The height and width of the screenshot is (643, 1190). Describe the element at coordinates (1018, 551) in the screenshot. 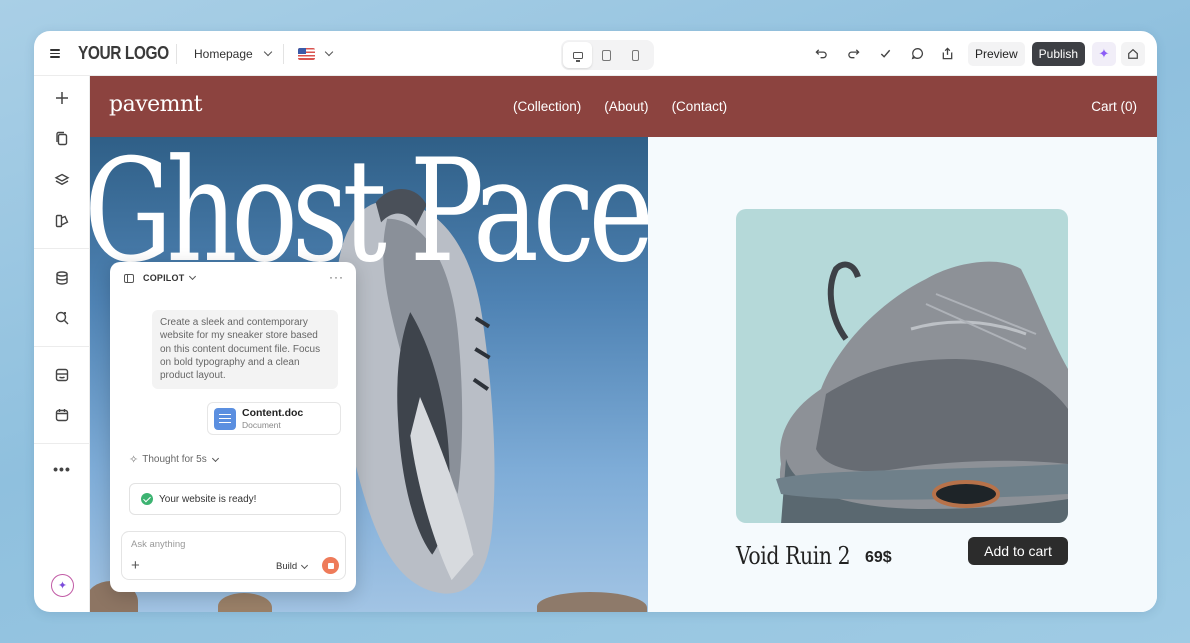

I see `add-to-cart-button: Add to cart` at that location.